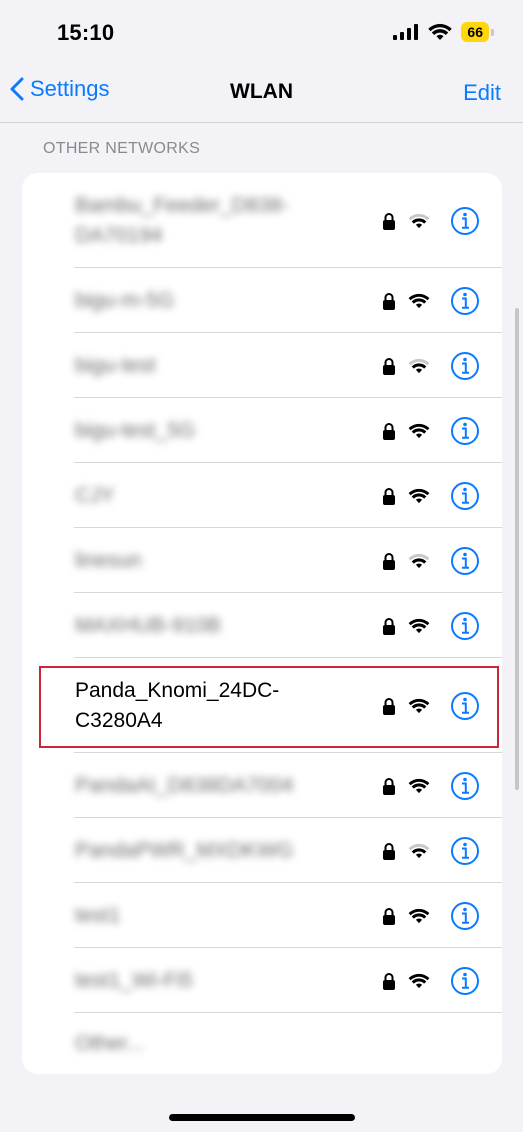 This screenshot has height=1132, width=523. Describe the element at coordinates (182, 220) in the screenshot. I see `network-name: Bambu_Feeder_D838-DA70194` at that location.